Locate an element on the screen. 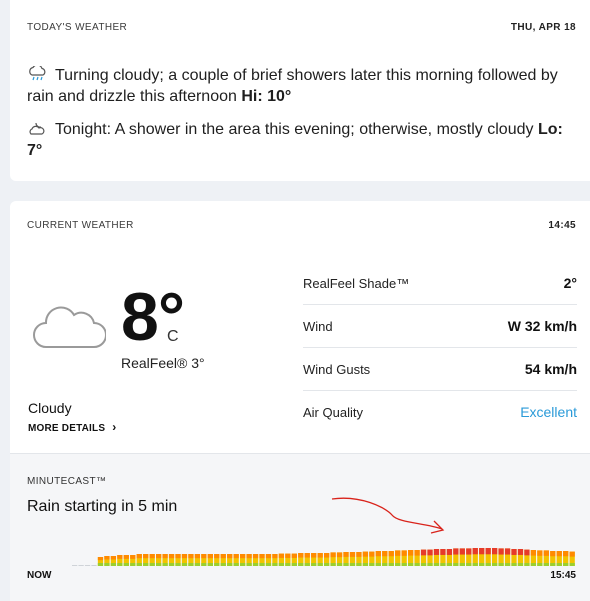 The image size is (590, 601). stat-value: W 32 km/h is located at coordinates (542, 326).